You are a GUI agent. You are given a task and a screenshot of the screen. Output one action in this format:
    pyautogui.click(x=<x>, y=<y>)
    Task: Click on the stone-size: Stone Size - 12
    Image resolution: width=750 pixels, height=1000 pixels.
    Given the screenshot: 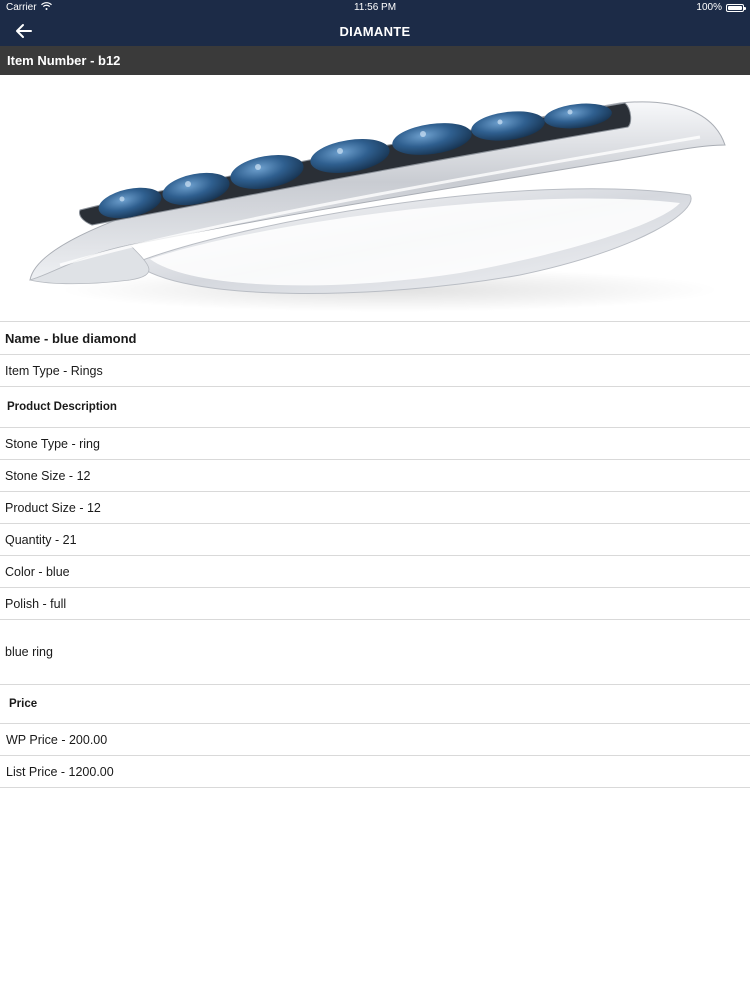 What is the action you would take?
    pyautogui.click(x=375, y=475)
    